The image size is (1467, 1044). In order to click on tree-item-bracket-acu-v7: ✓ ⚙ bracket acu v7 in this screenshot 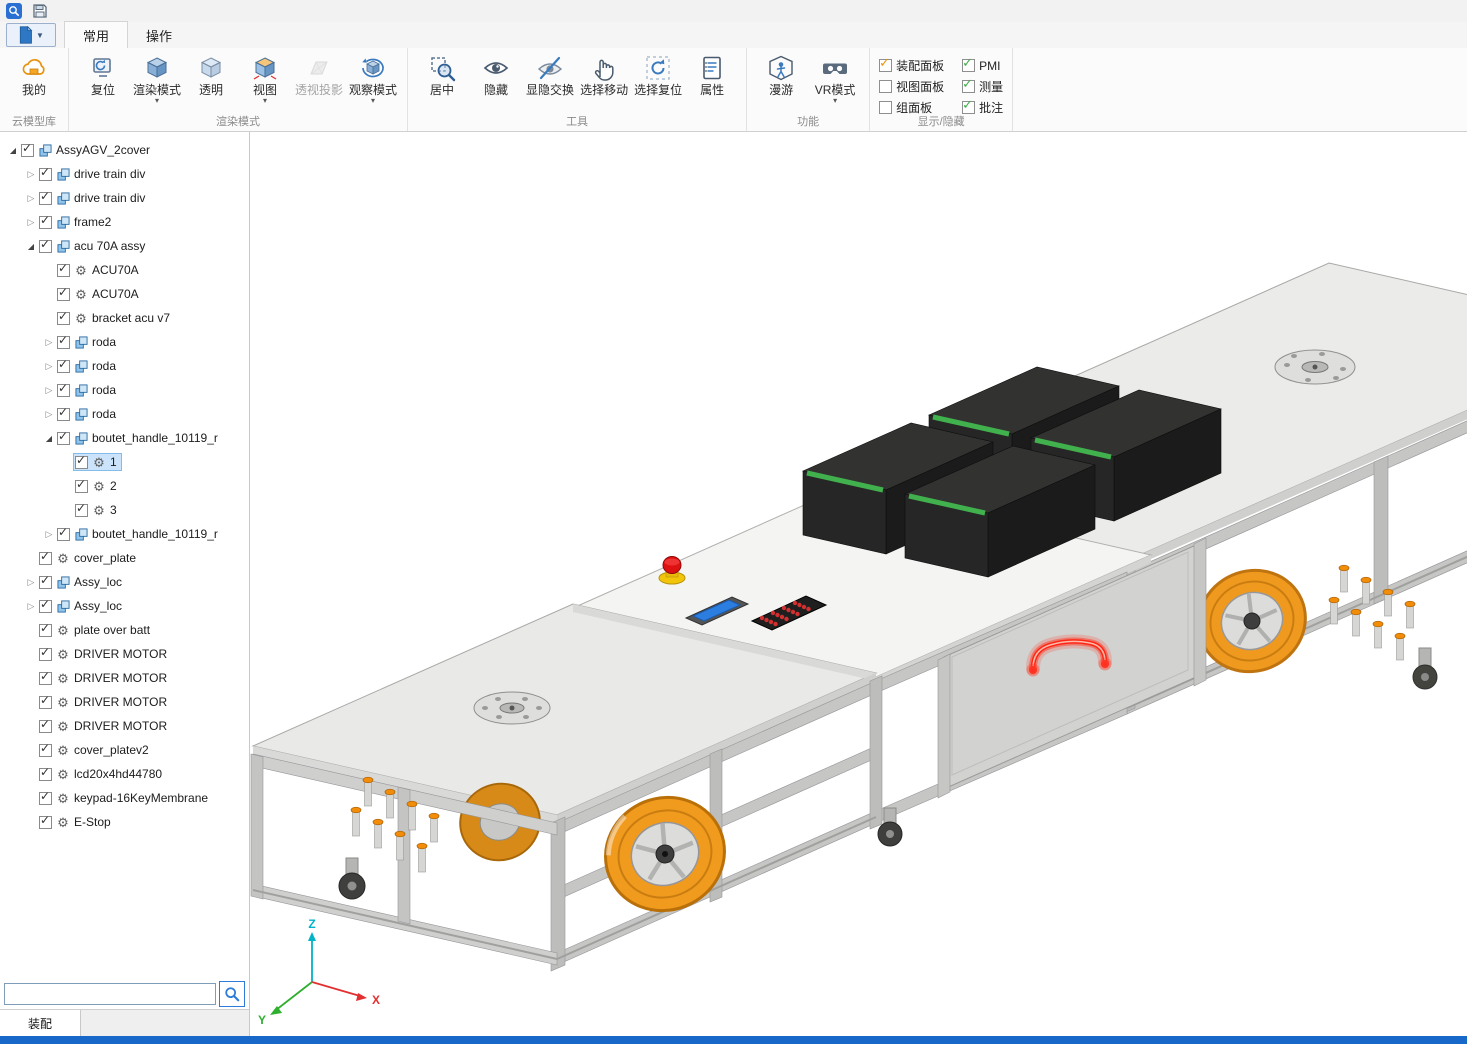, I will do `click(124, 318)`.